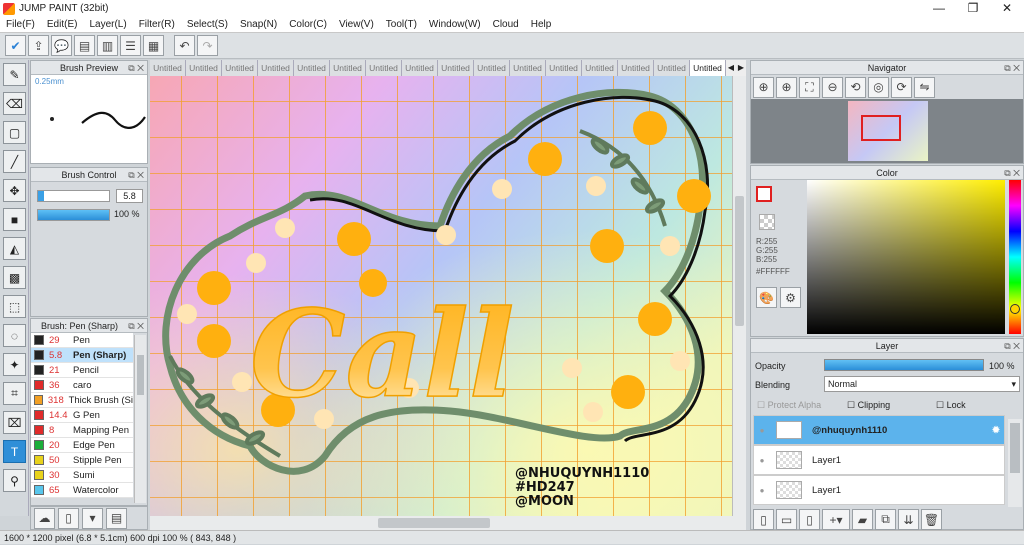  What do you see at coordinates (14, 364) in the screenshot?
I see `magic-wand-tool-icon: ✦` at bounding box center [14, 364].